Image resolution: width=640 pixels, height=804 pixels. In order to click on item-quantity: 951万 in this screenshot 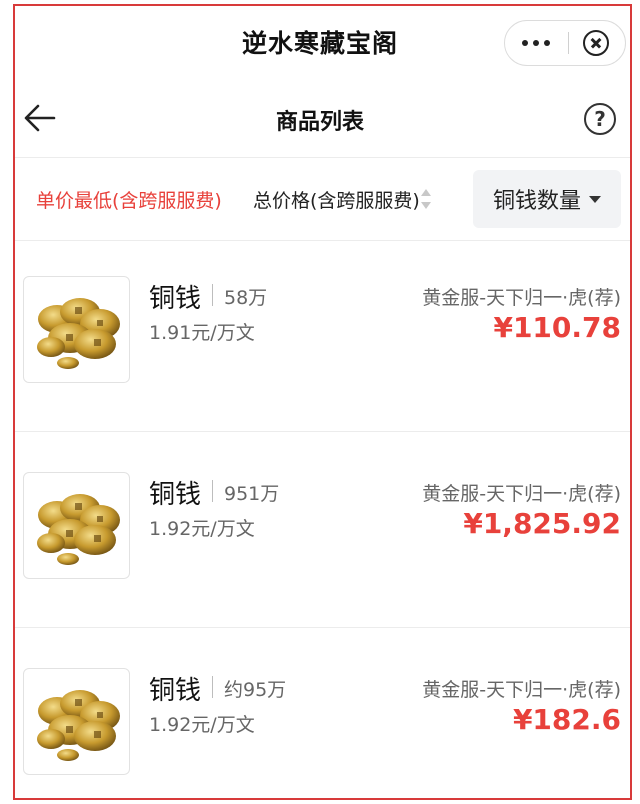, I will do `click(252, 494)`.